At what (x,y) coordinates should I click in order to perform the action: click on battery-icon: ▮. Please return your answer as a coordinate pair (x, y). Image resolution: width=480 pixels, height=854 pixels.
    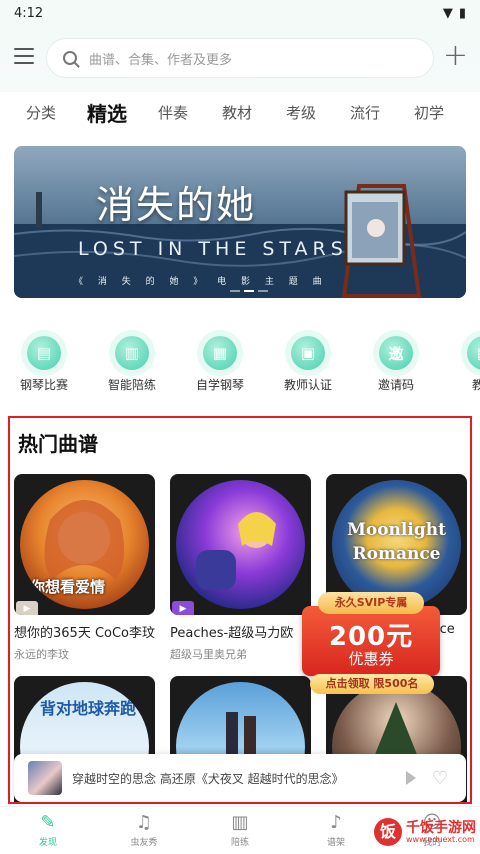
    Looking at the image, I should click on (462, 13).